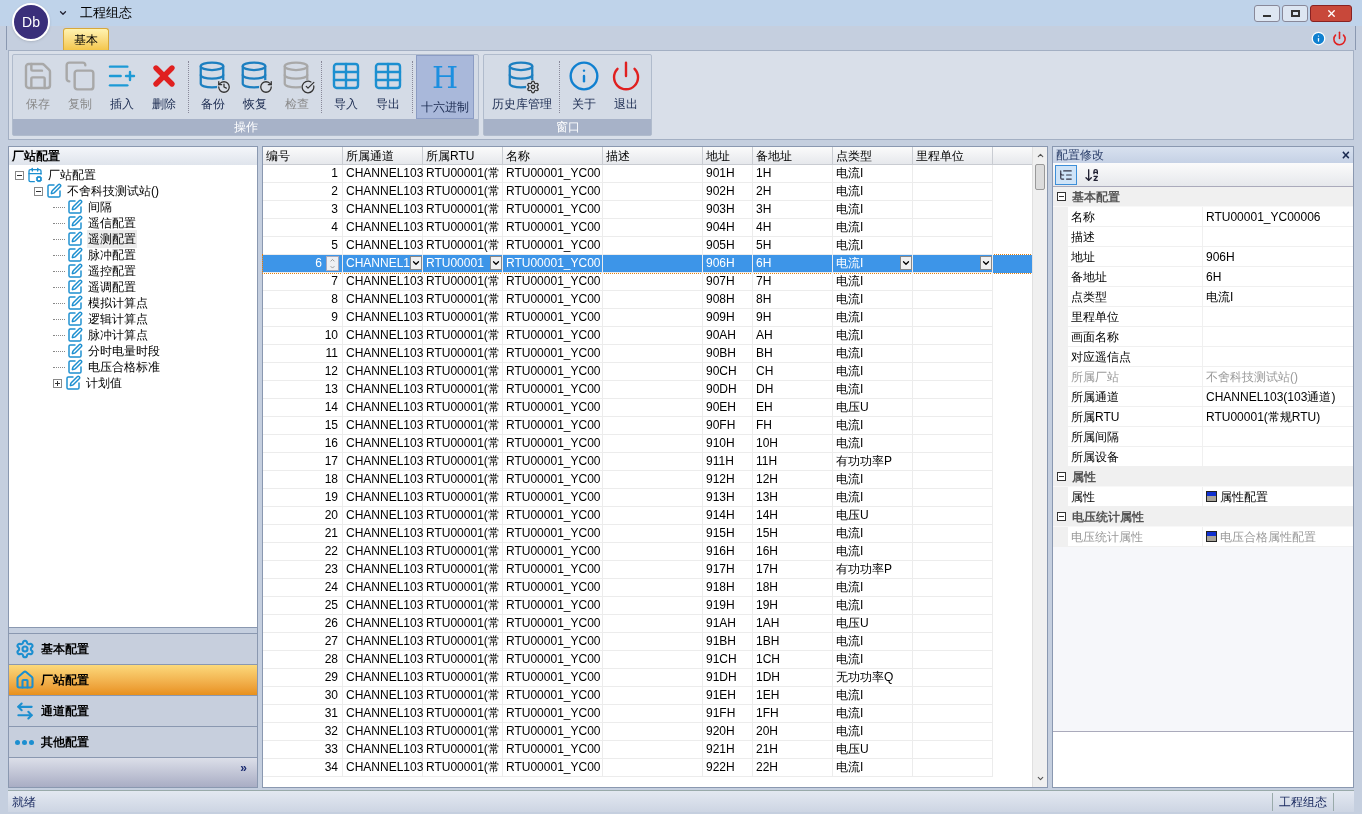  What do you see at coordinates (133, 710) in the screenshot?
I see `nav-item: 通道配置` at bounding box center [133, 710].